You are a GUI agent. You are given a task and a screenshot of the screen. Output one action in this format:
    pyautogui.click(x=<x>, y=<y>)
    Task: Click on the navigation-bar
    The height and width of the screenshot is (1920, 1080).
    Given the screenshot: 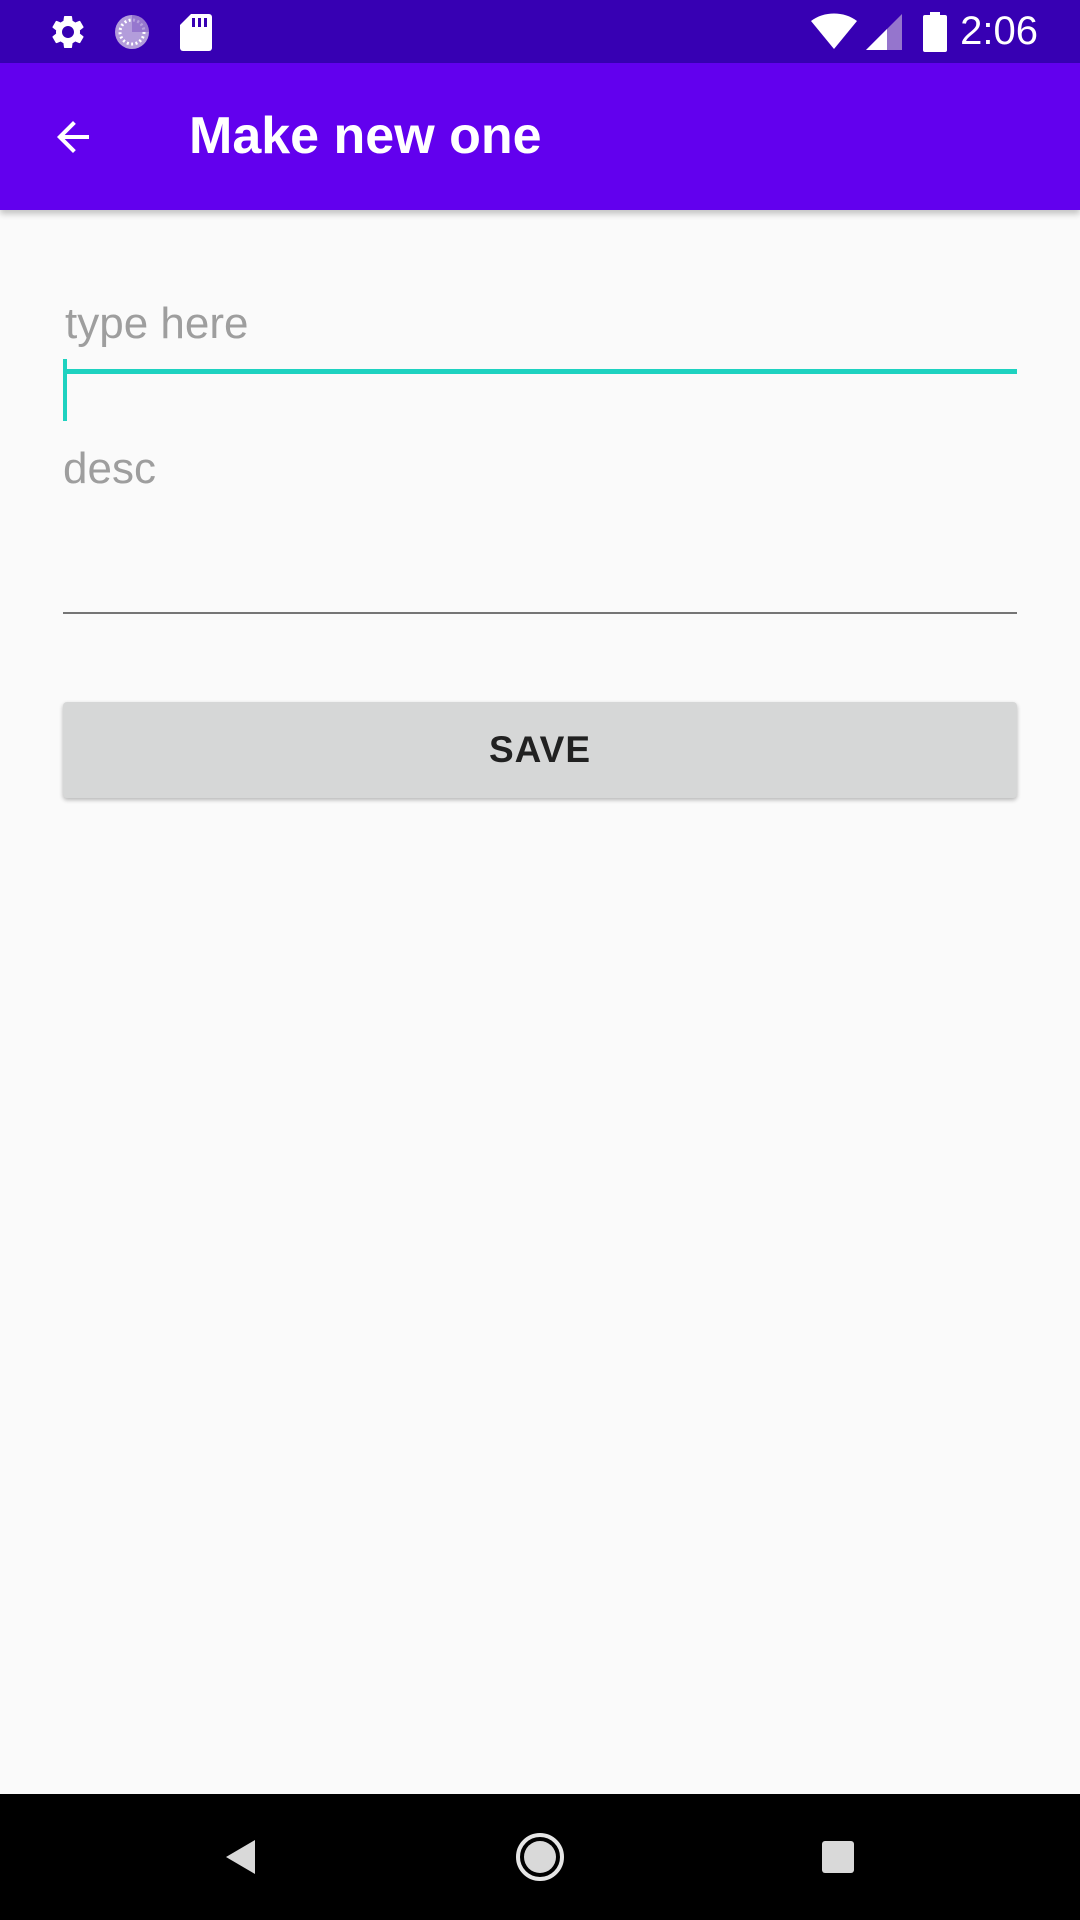 What is the action you would take?
    pyautogui.click(x=540, y=1857)
    